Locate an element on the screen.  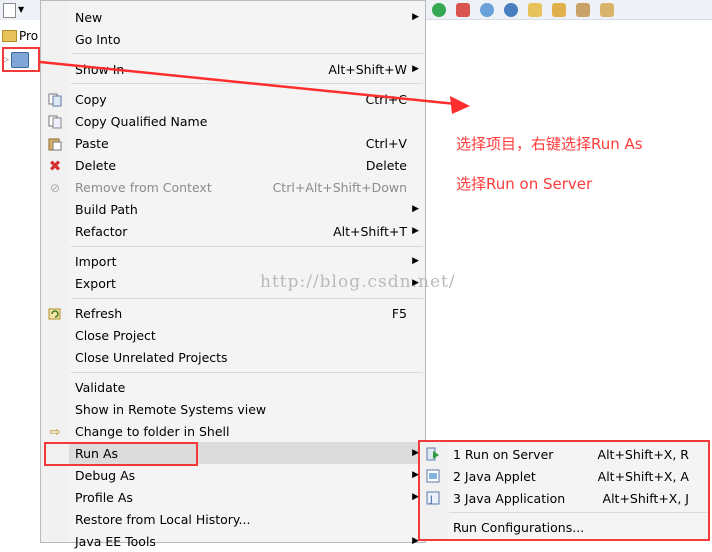
run-as-highlight is located at coordinates (121, 454).